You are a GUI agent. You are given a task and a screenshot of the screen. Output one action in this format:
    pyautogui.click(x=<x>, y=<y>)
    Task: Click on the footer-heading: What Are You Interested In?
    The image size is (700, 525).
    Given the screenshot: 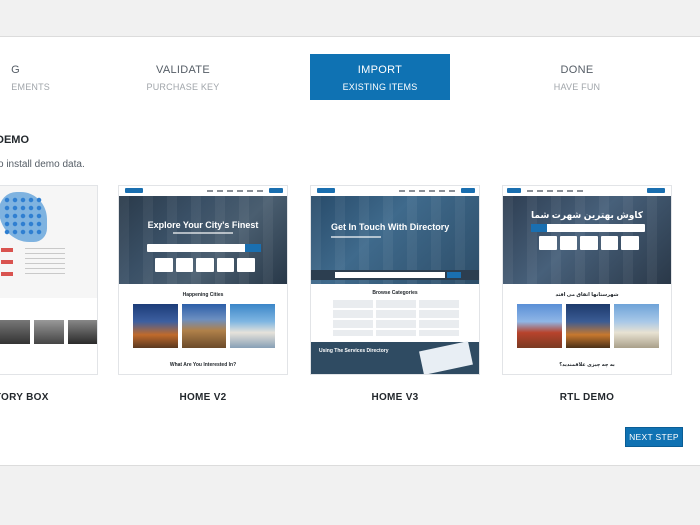 What is the action you would take?
    pyautogui.click(x=203, y=365)
    